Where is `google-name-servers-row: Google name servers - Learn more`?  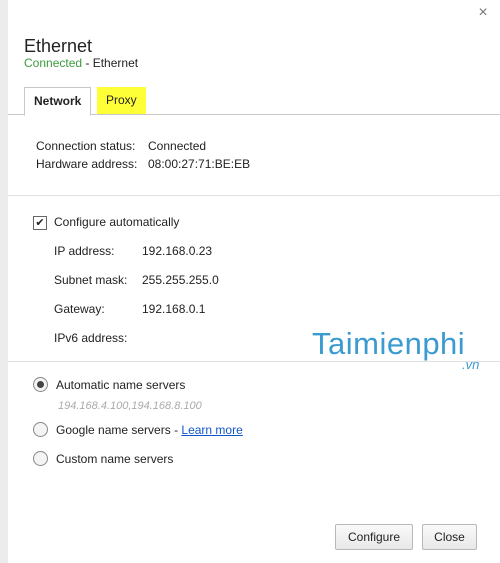 google-name-servers-row: Google name servers - Learn more is located at coordinates (149, 430).